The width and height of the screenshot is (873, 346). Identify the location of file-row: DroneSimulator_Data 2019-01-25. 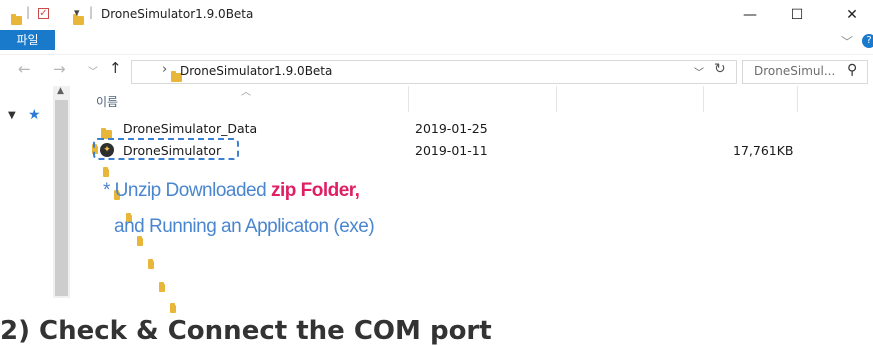
(456, 129).